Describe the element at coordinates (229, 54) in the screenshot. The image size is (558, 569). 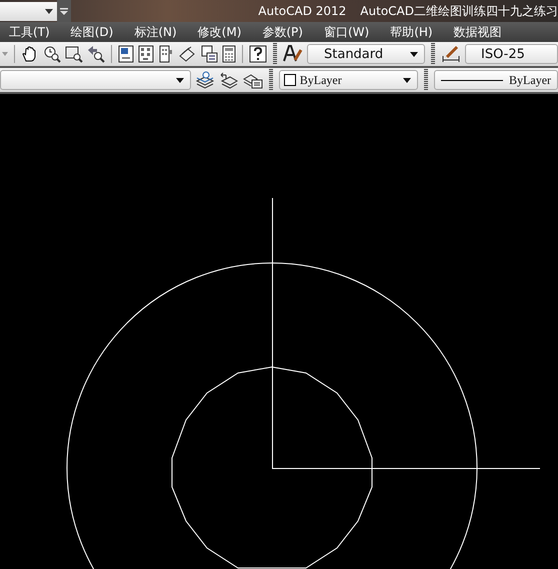
I see `calculator-icon` at that location.